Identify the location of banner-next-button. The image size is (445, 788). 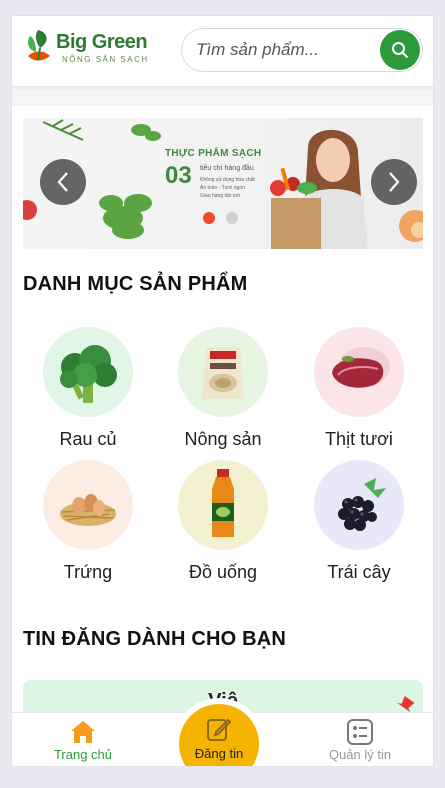
(394, 182).